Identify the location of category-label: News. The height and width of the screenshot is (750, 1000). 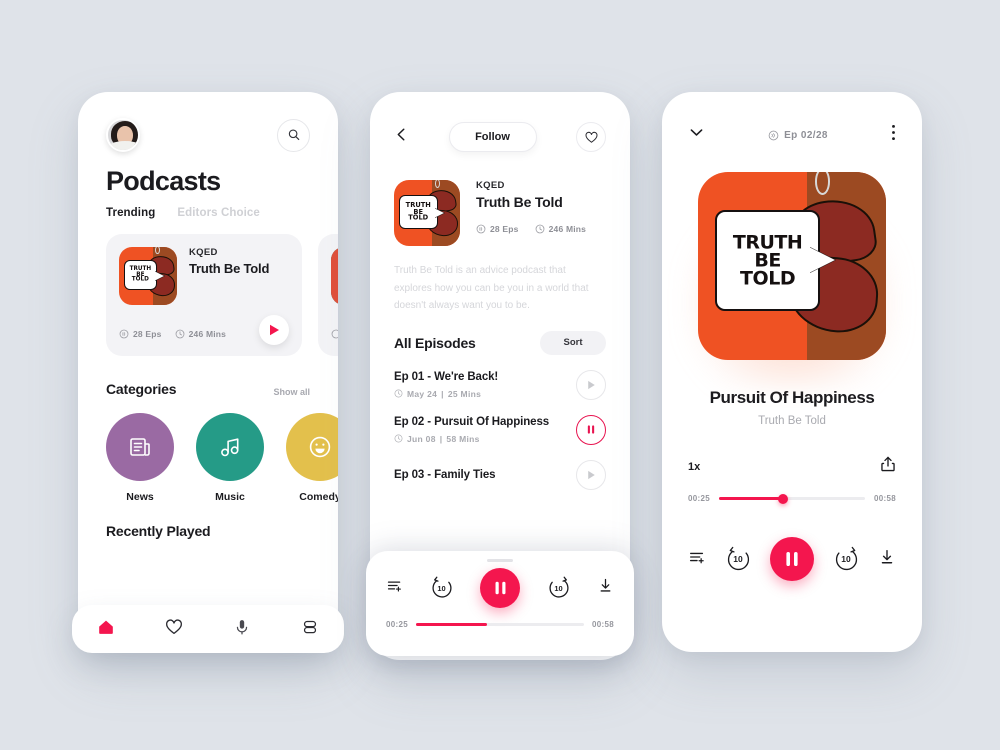
(140, 497).